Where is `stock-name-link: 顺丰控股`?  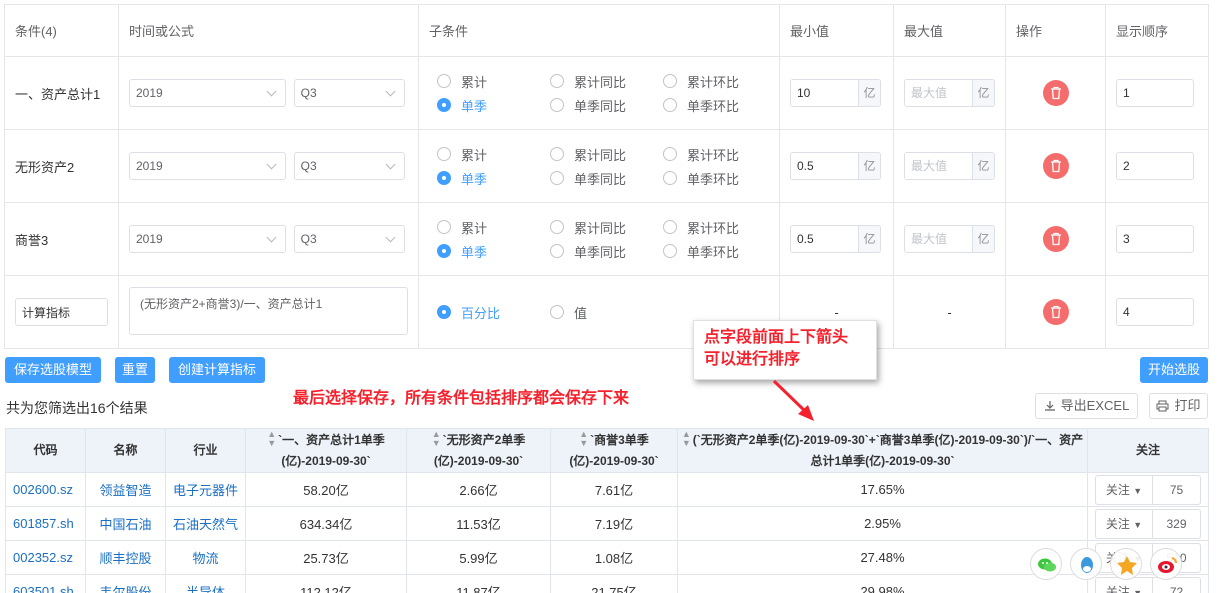 stock-name-link: 顺丰控股 is located at coordinates (125, 557).